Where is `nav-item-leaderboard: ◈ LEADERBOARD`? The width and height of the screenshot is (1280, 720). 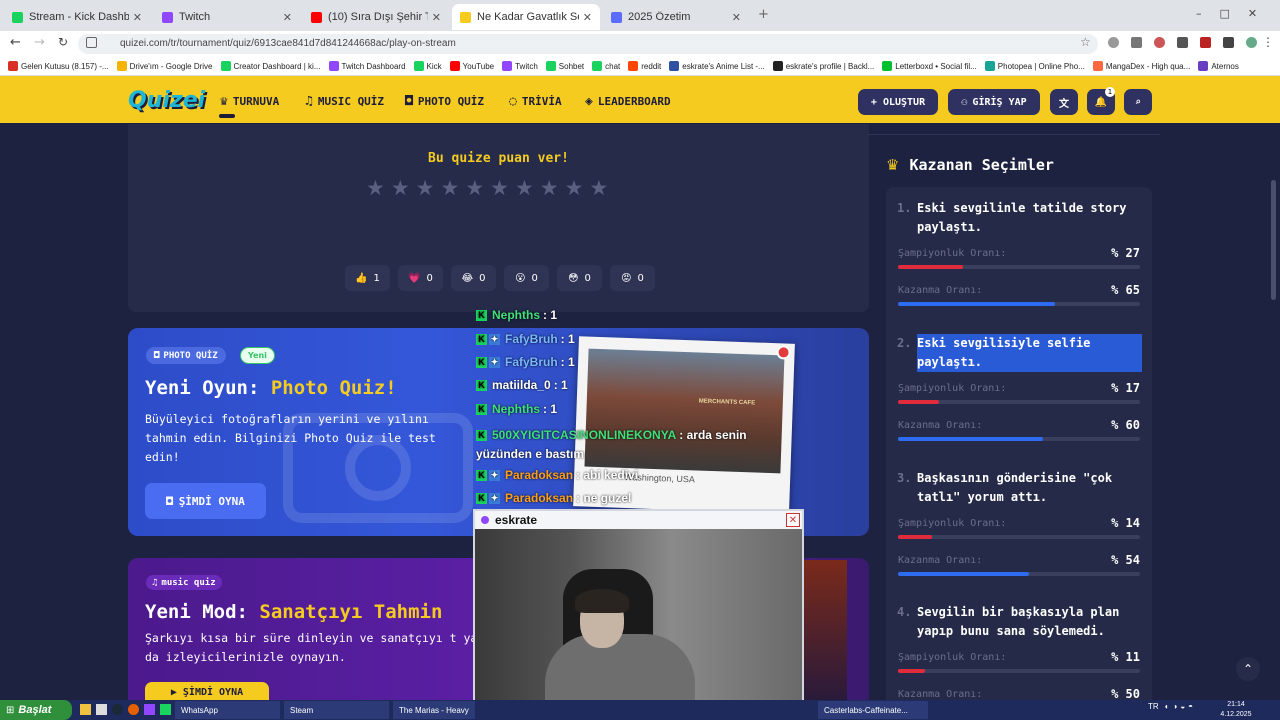 nav-item-leaderboard: ◈ LEADERBOARD is located at coordinates (628, 101).